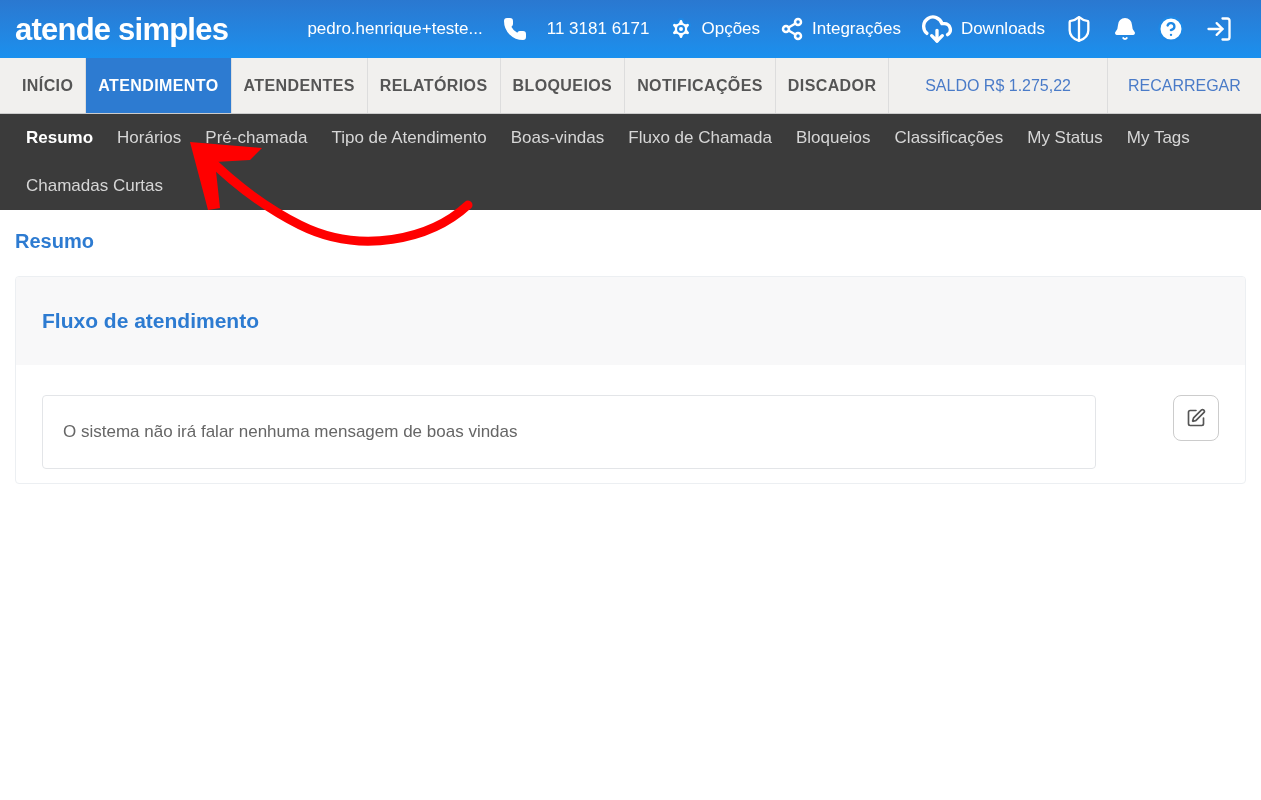  What do you see at coordinates (840, 29) in the screenshot?
I see `header-link: Integrações` at bounding box center [840, 29].